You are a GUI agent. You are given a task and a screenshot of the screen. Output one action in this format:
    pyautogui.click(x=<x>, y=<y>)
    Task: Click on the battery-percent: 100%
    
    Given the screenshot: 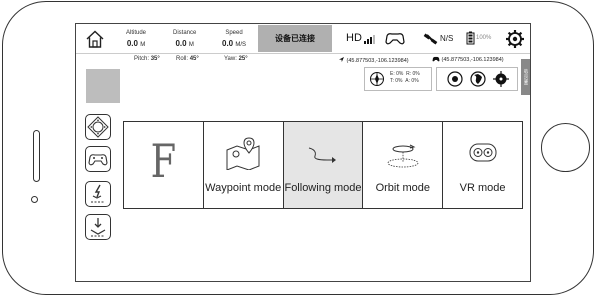 What is the action you would take?
    pyautogui.click(x=484, y=38)
    